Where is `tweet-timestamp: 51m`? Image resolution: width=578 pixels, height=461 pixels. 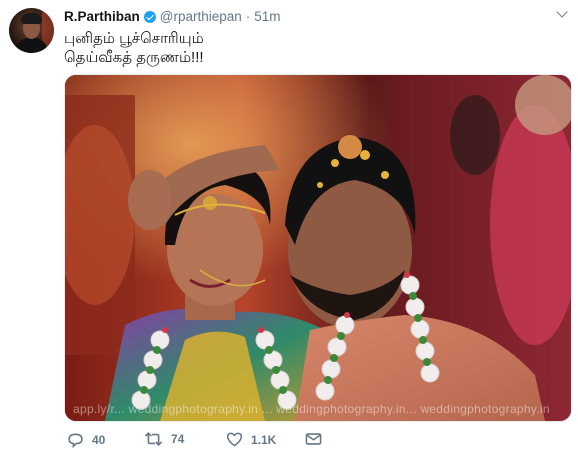
tweet-timestamp: 51m is located at coordinates (267, 16).